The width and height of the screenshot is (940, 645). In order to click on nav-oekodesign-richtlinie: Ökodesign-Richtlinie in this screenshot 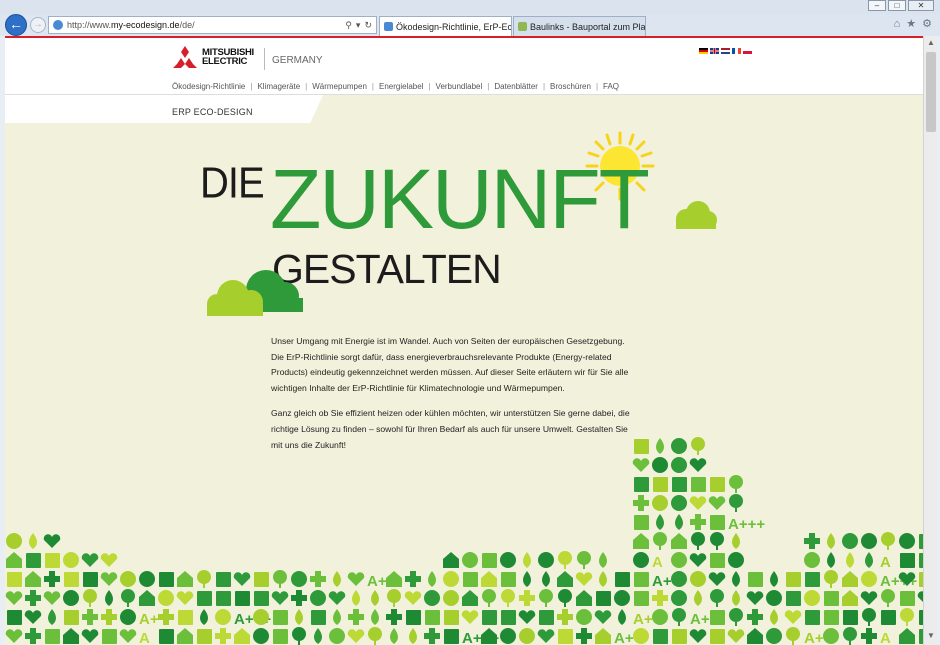, I will do `click(208, 86)`.